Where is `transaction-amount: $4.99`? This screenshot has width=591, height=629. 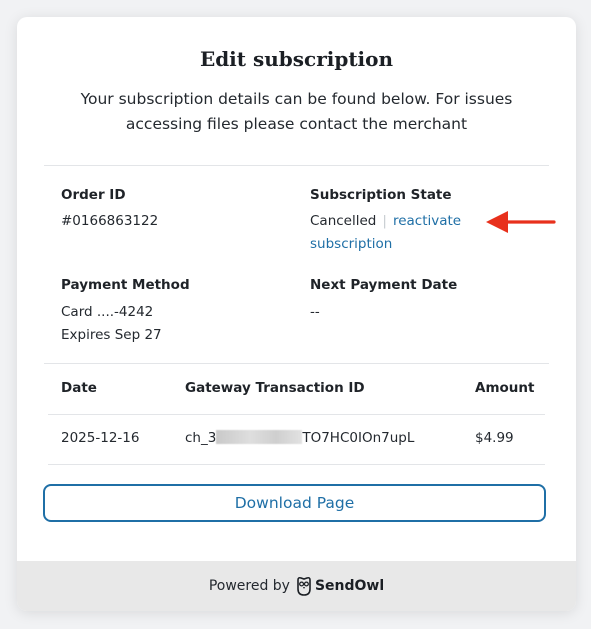 transaction-amount: $4.99 is located at coordinates (494, 438).